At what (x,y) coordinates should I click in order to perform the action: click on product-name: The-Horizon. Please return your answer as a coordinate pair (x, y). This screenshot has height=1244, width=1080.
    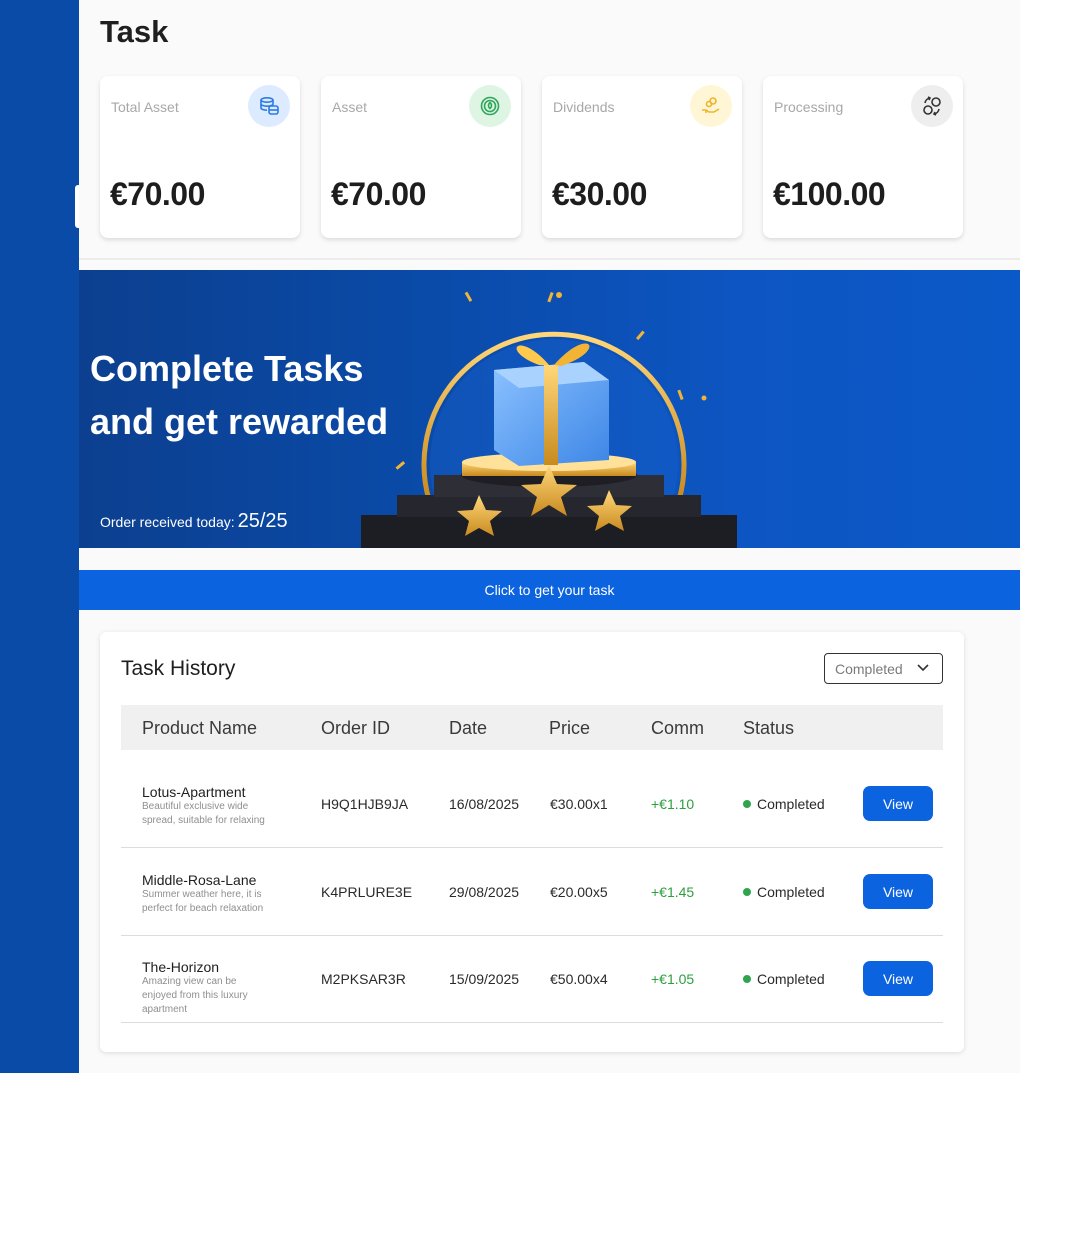
    Looking at the image, I should click on (181, 967).